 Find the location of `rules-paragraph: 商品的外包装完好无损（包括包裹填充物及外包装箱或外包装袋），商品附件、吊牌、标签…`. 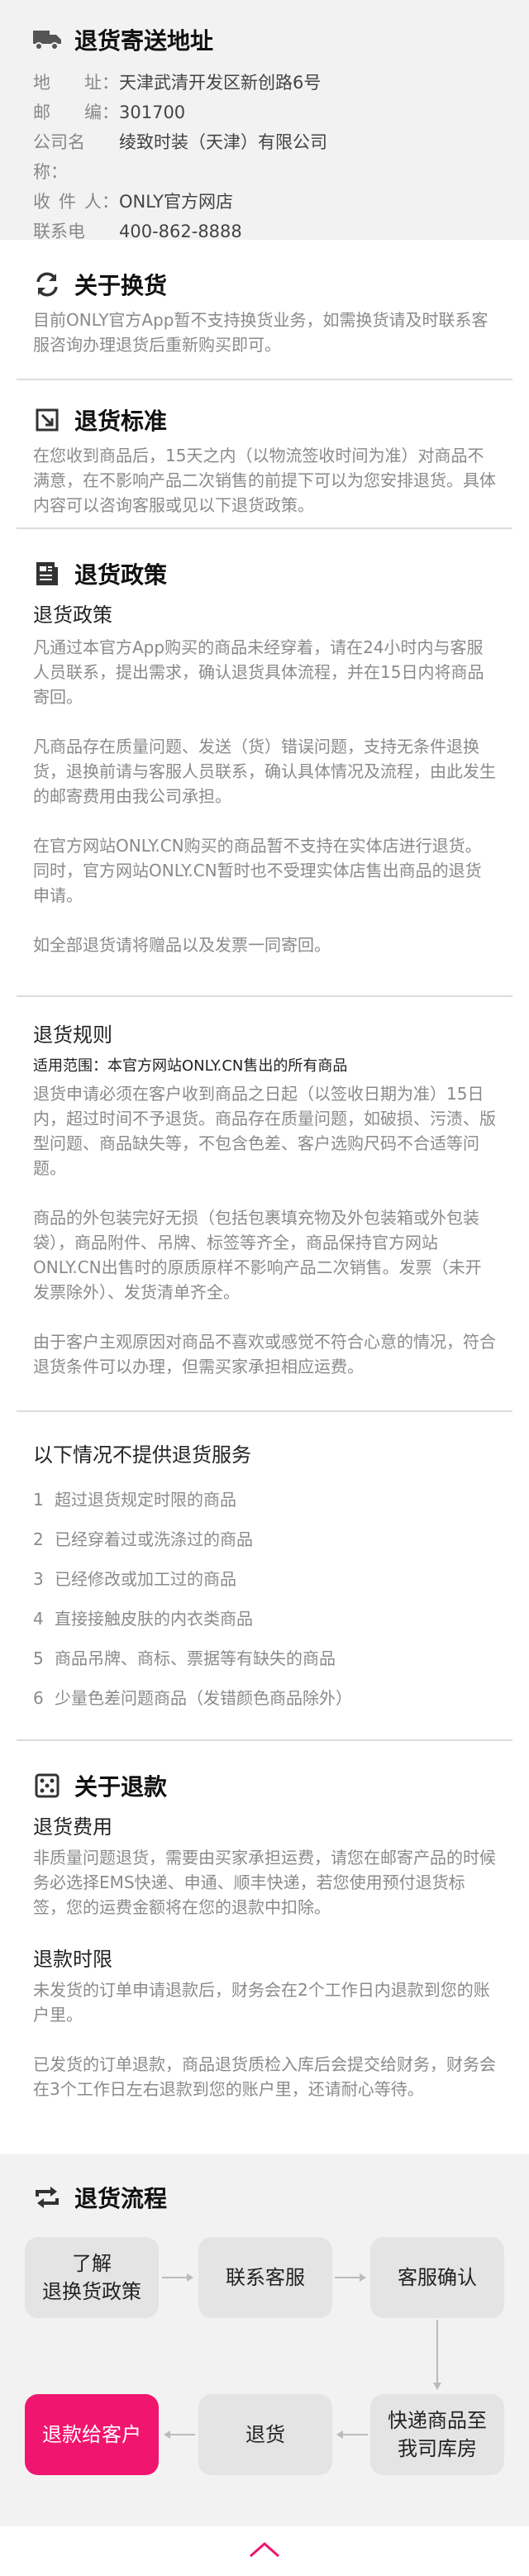

rules-paragraph: 商品的外包装完好无损（包括包裹填充物及外包装箱或外包装袋），商品附件、吊牌、标签… is located at coordinates (257, 1255).